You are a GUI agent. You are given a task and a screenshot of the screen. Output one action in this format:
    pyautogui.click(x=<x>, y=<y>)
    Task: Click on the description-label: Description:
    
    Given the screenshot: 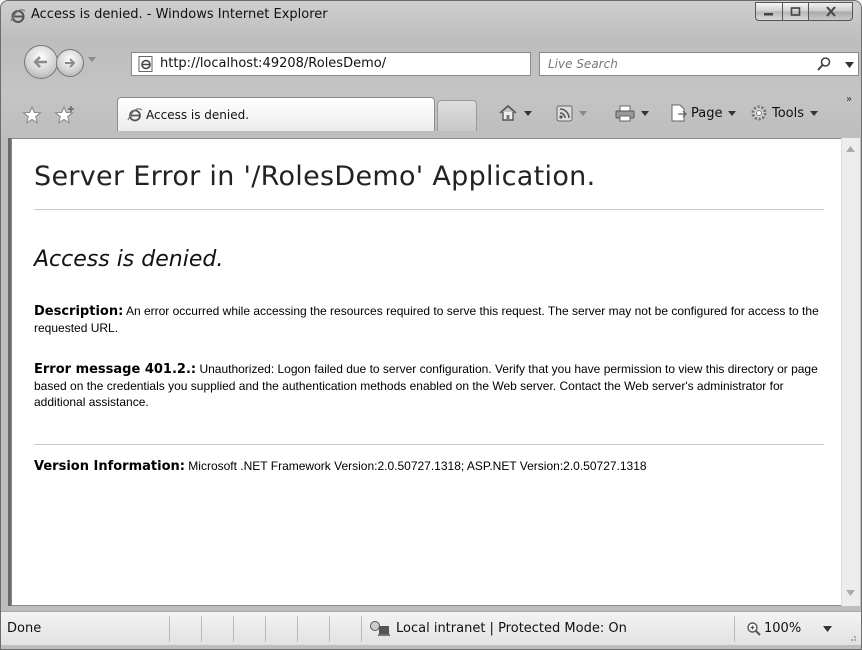 What is the action you would take?
    pyautogui.click(x=79, y=311)
    